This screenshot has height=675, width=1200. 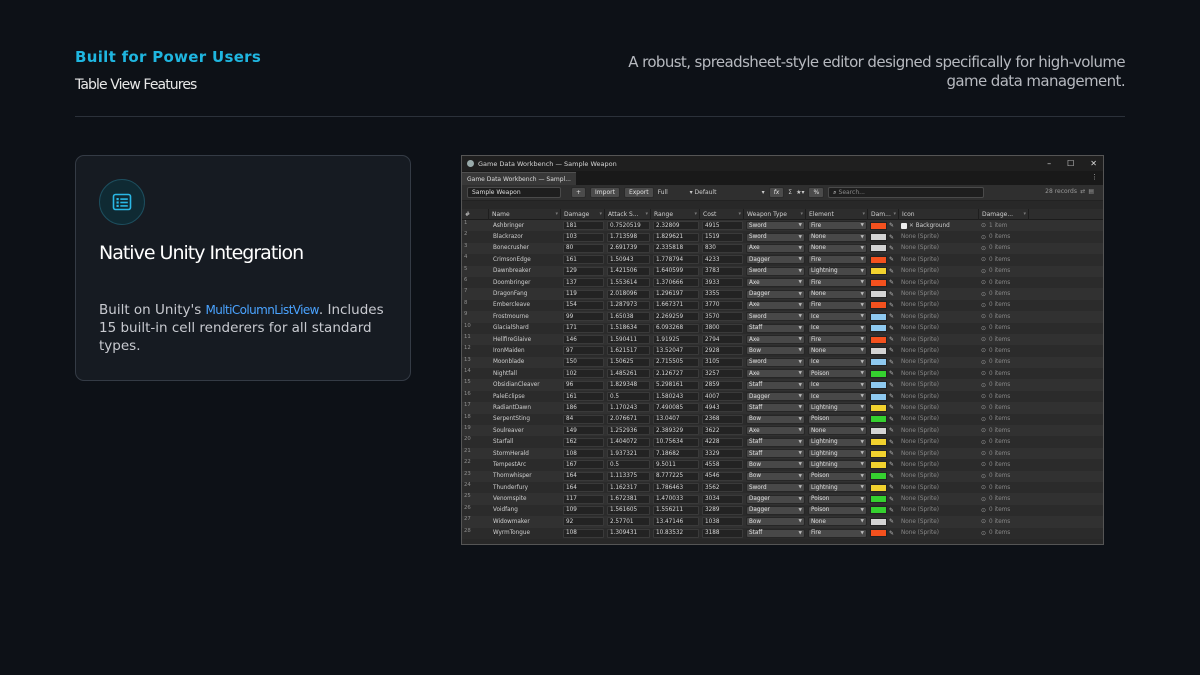 I want to click on name-cell: Nightfall, so click(x=525, y=373).